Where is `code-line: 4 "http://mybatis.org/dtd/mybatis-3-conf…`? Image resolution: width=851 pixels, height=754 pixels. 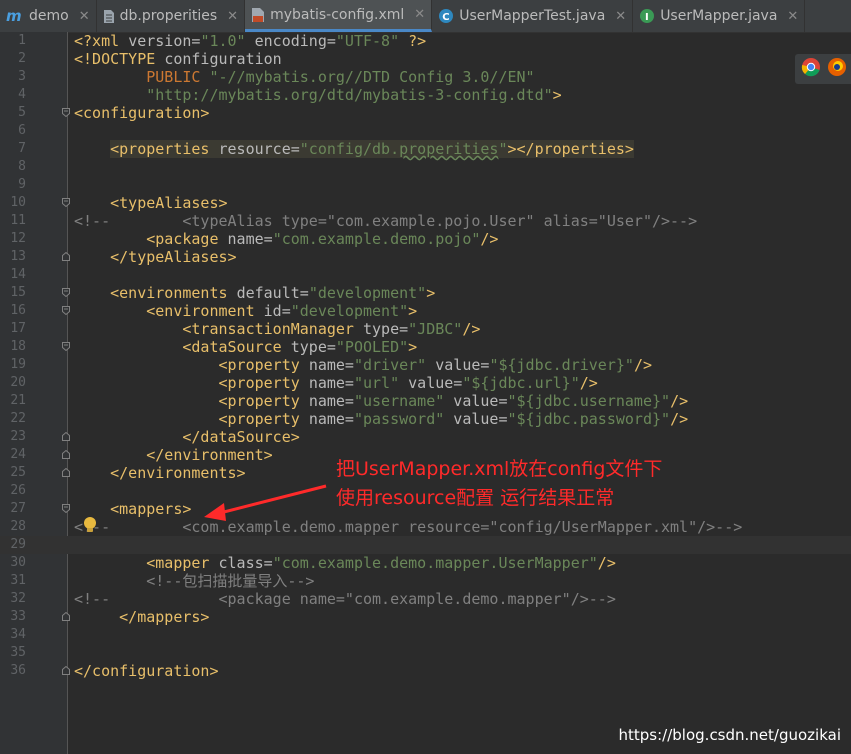 code-line: 4 "http://mybatis.org/dtd/mybatis-3-conf… is located at coordinates (425, 95).